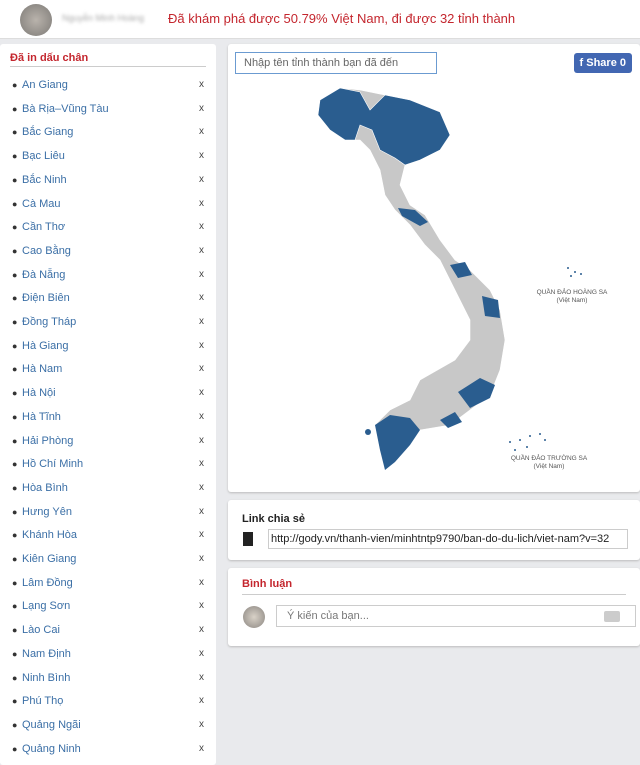 The width and height of the screenshot is (640, 765). I want to click on province-item: ● Hồ Chí Minh x, so click(110, 466).